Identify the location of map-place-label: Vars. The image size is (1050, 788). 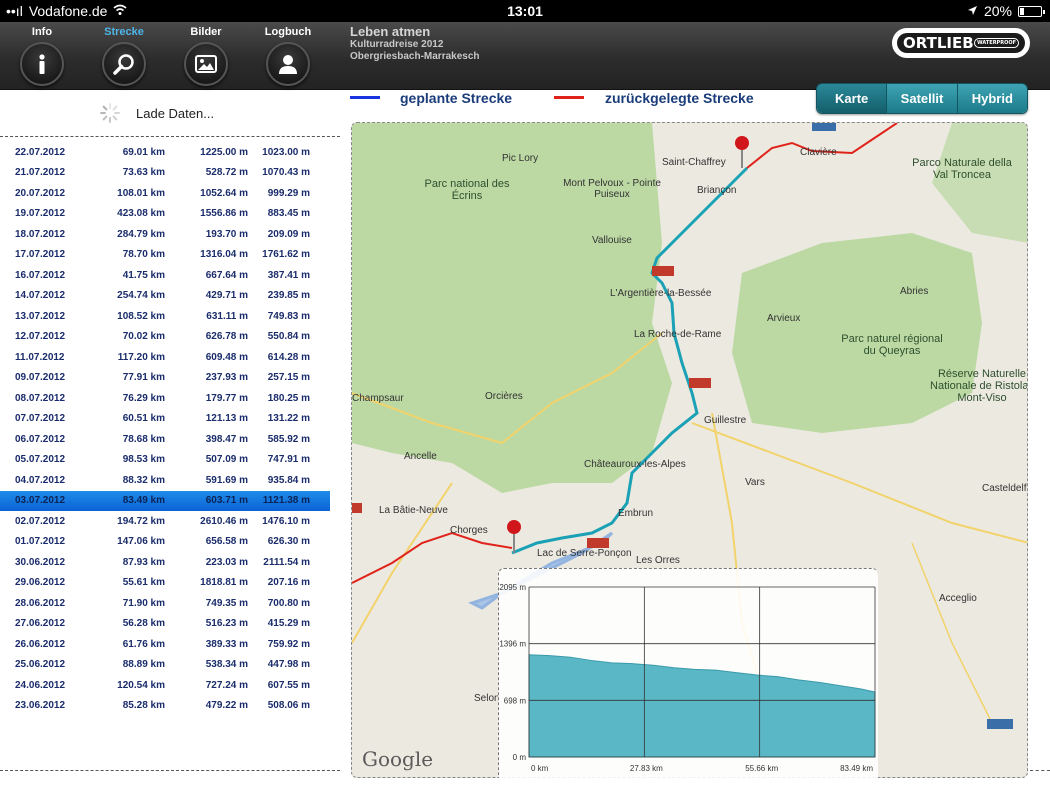
(755, 482).